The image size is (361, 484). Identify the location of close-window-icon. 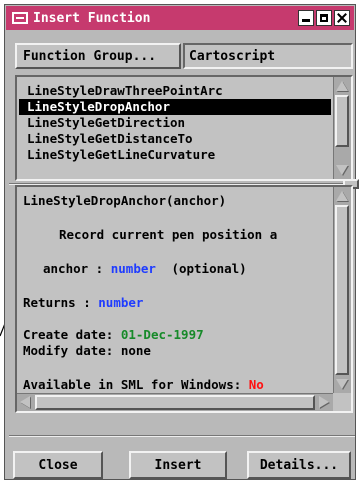
(342, 18).